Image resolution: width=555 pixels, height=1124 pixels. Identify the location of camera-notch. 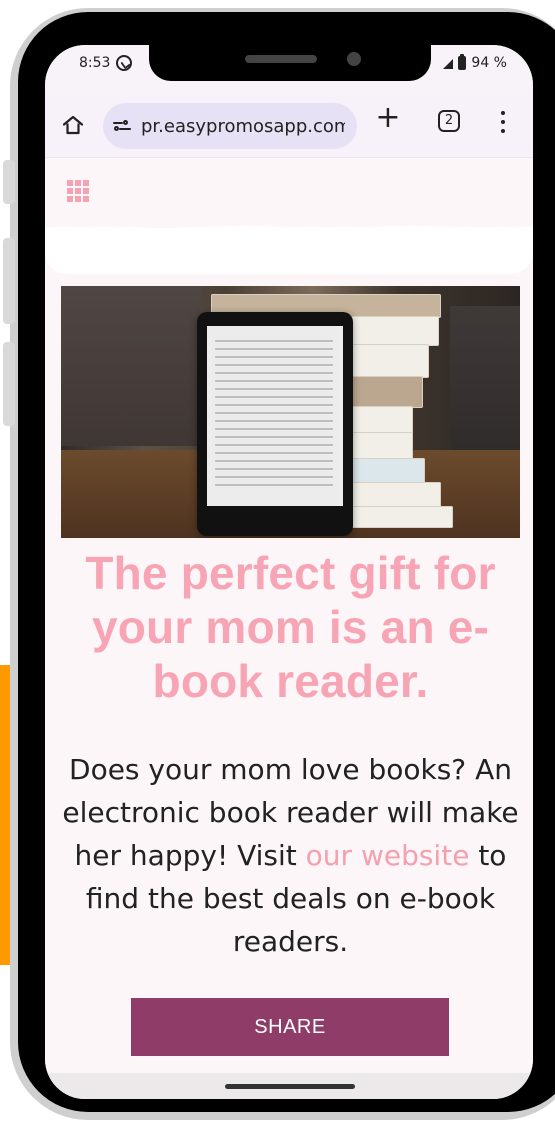
(290, 63).